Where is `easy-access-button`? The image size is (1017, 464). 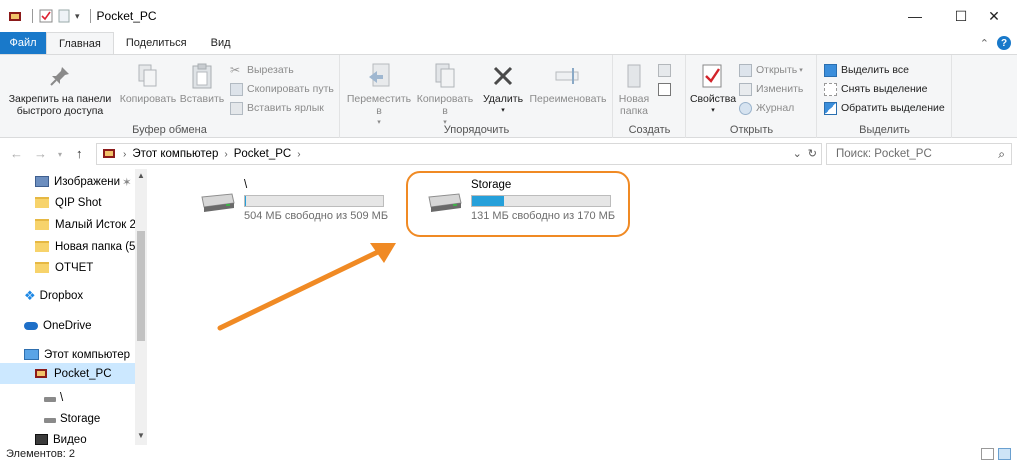 easy-access-button is located at coordinates (666, 89).